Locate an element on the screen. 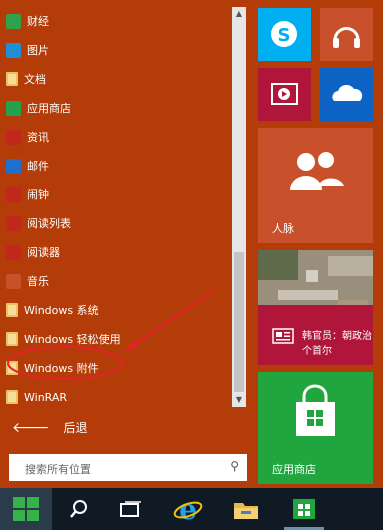  internet-explorer-icon: e is located at coordinates (188, 509).